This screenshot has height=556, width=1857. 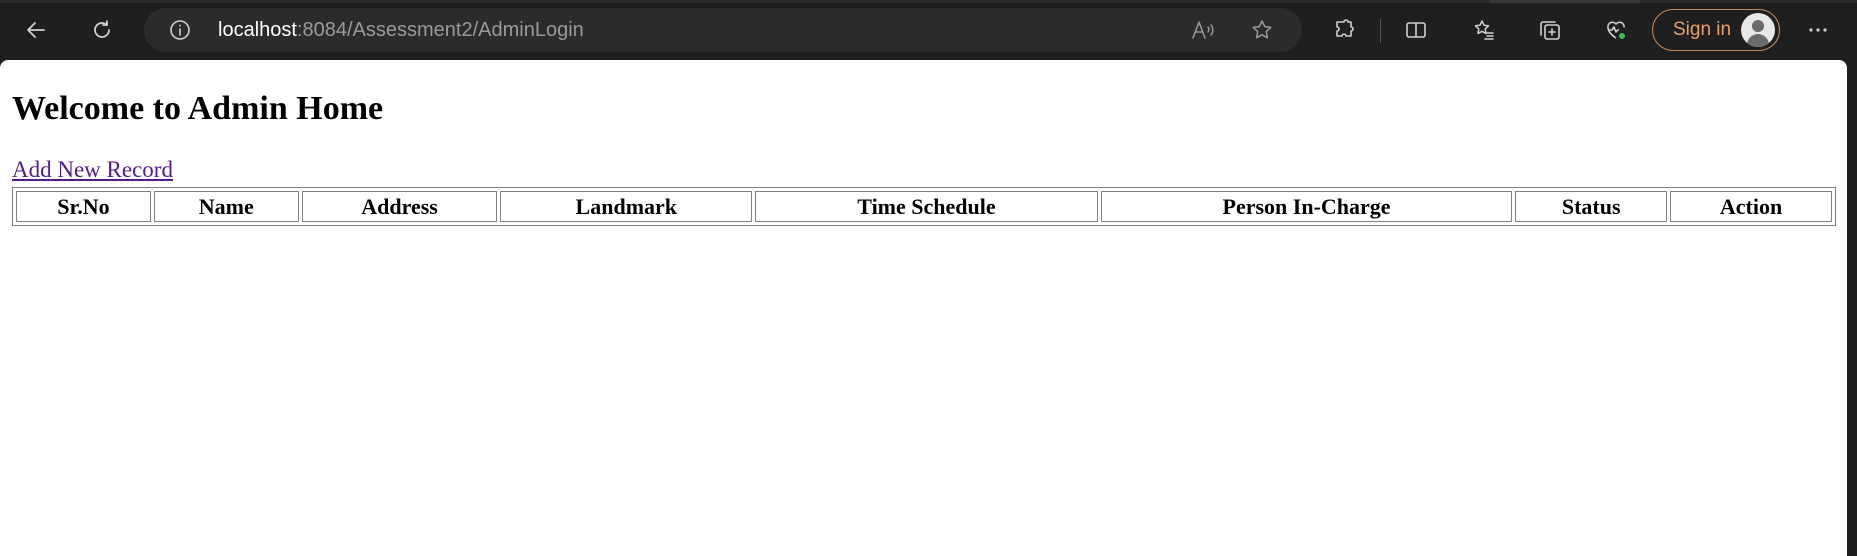 What do you see at coordinates (1702, 29) in the screenshot?
I see `sign-in-label: Sign in` at bounding box center [1702, 29].